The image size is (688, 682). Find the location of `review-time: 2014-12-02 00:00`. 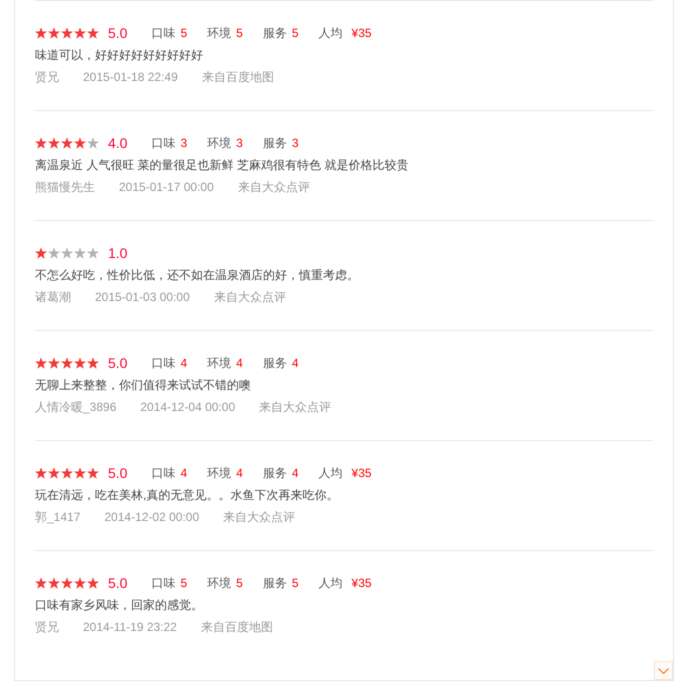

review-time: 2014-12-02 00:00 is located at coordinates (152, 517).